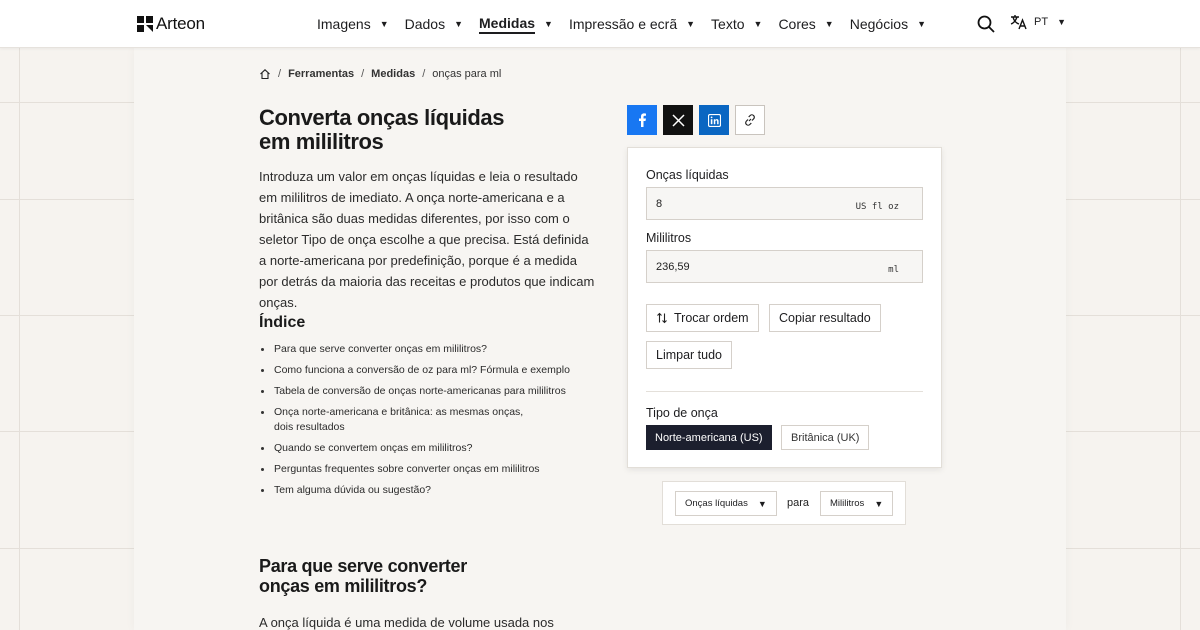  I want to click on ounce-type-uk-option: Britânica (UK), so click(825, 437).